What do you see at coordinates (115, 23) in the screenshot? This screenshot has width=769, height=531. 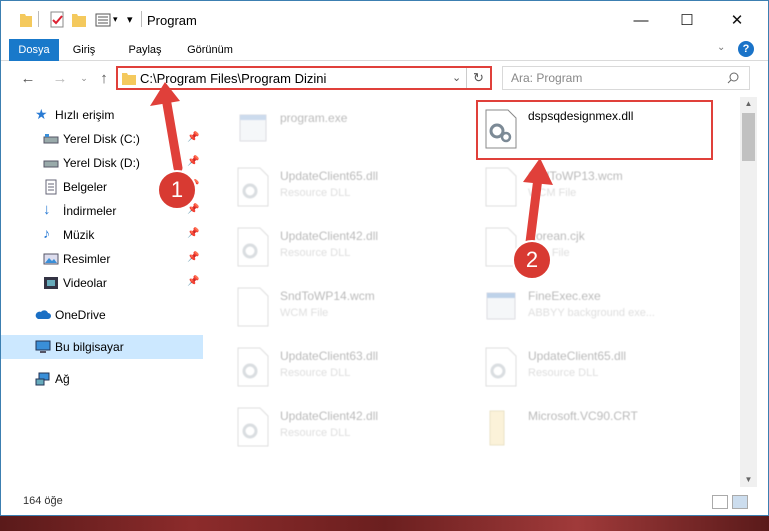 I see `qa-dropdown-icon: ▾` at bounding box center [115, 23].